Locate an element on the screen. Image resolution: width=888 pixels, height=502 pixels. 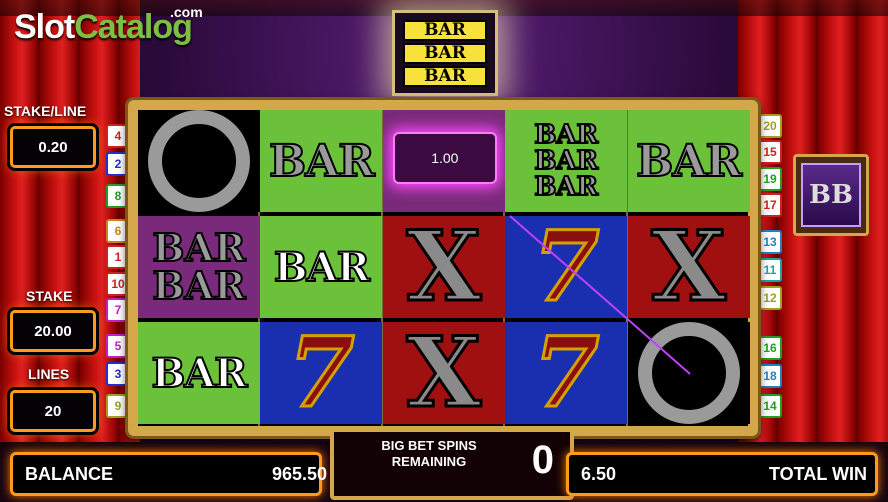
payline-badge-13: 13 is located at coordinates (770, 242).